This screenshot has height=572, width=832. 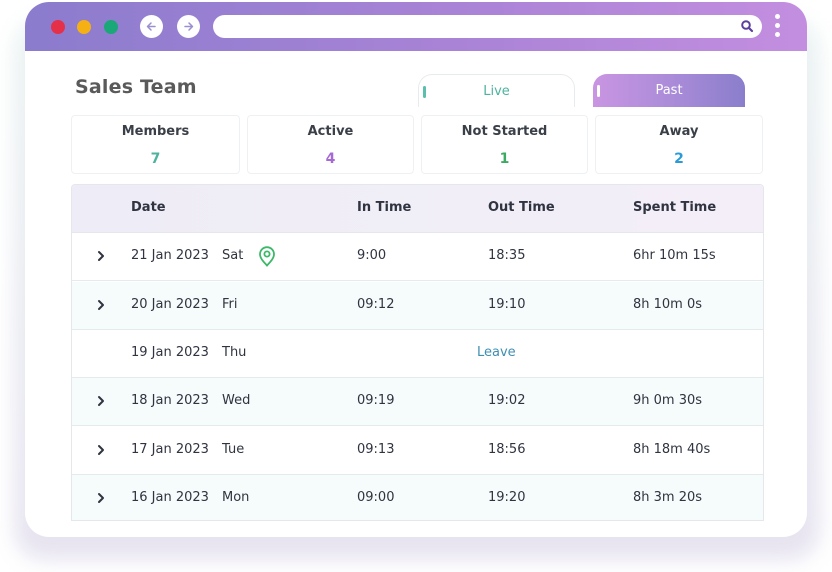 I want to click on row-in-time: 09:13, so click(x=376, y=449).